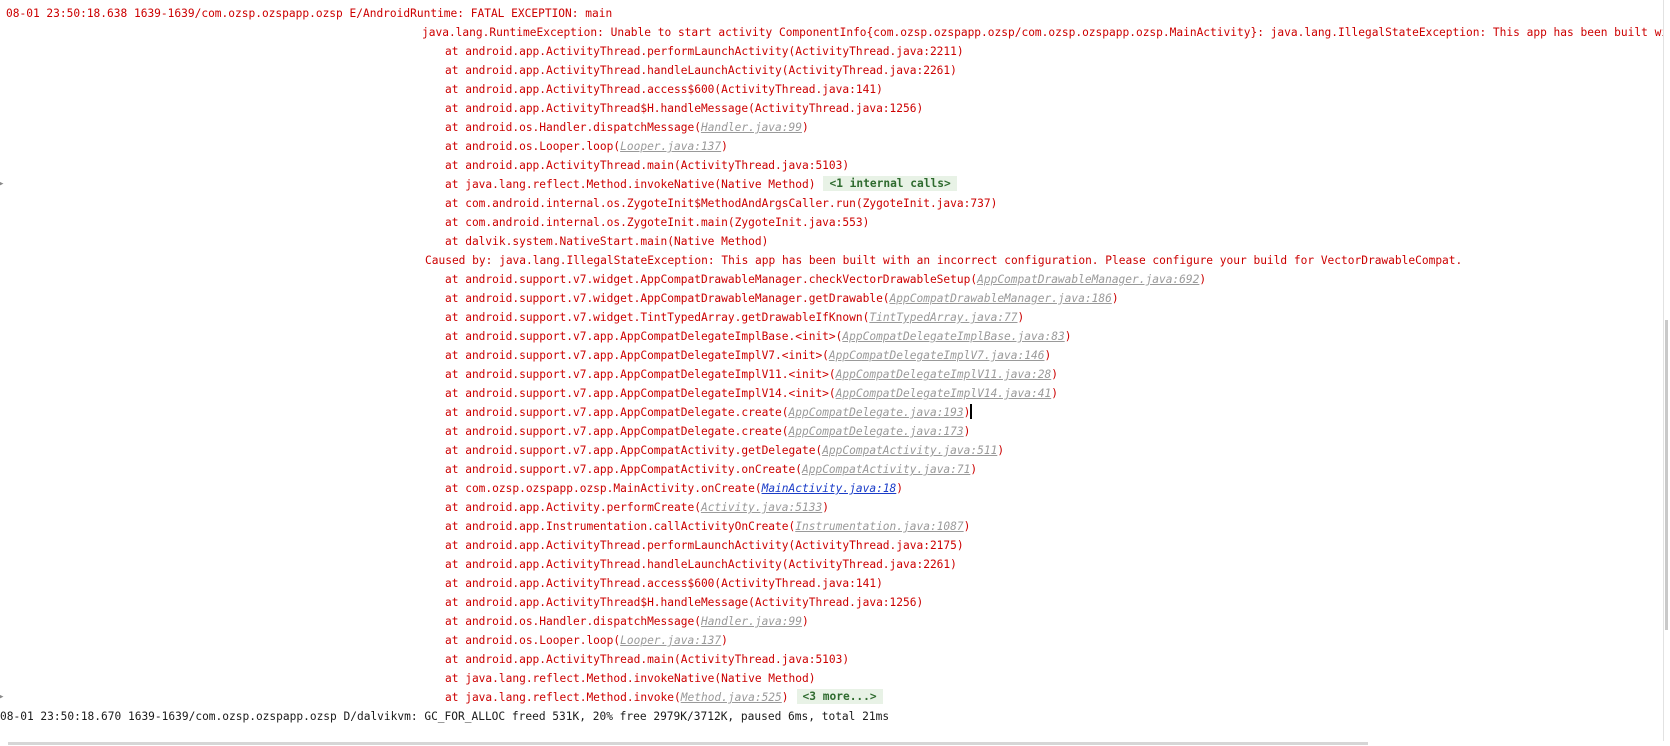 This screenshot has width=1670, height=746. I want to click on source-link: AppCompatDelegateImplV14.java:41, so click(944, 393).